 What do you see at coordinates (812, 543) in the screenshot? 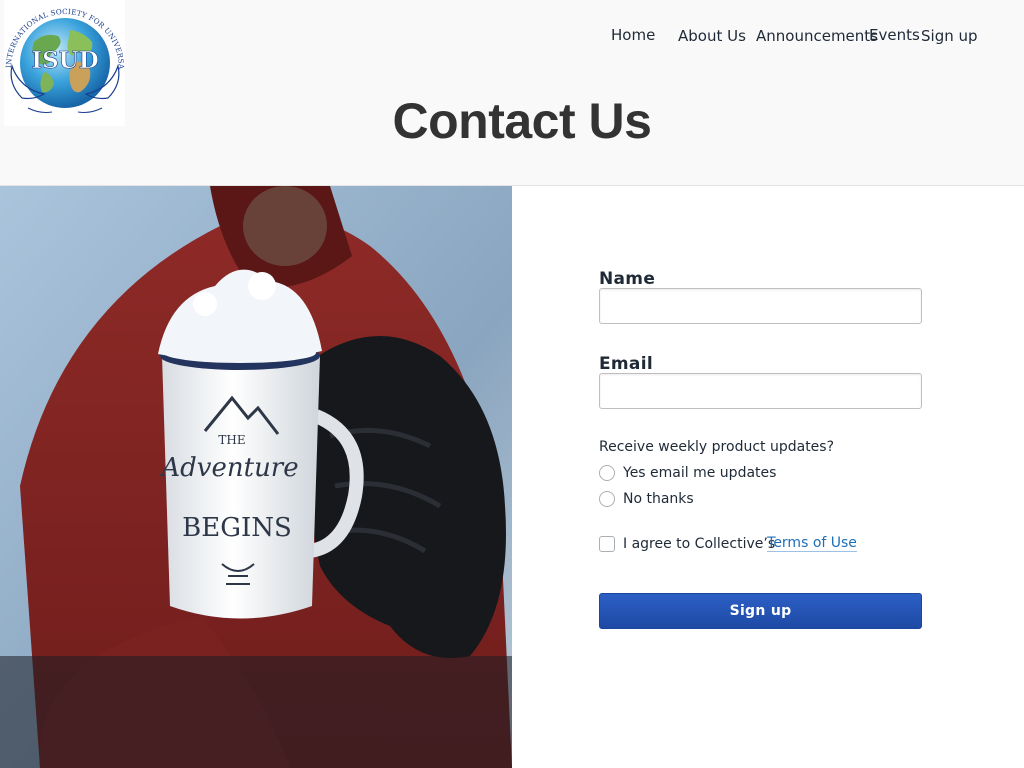
I see `terms-of-use-link: Terms of Use` at bounding box center [812, 543].